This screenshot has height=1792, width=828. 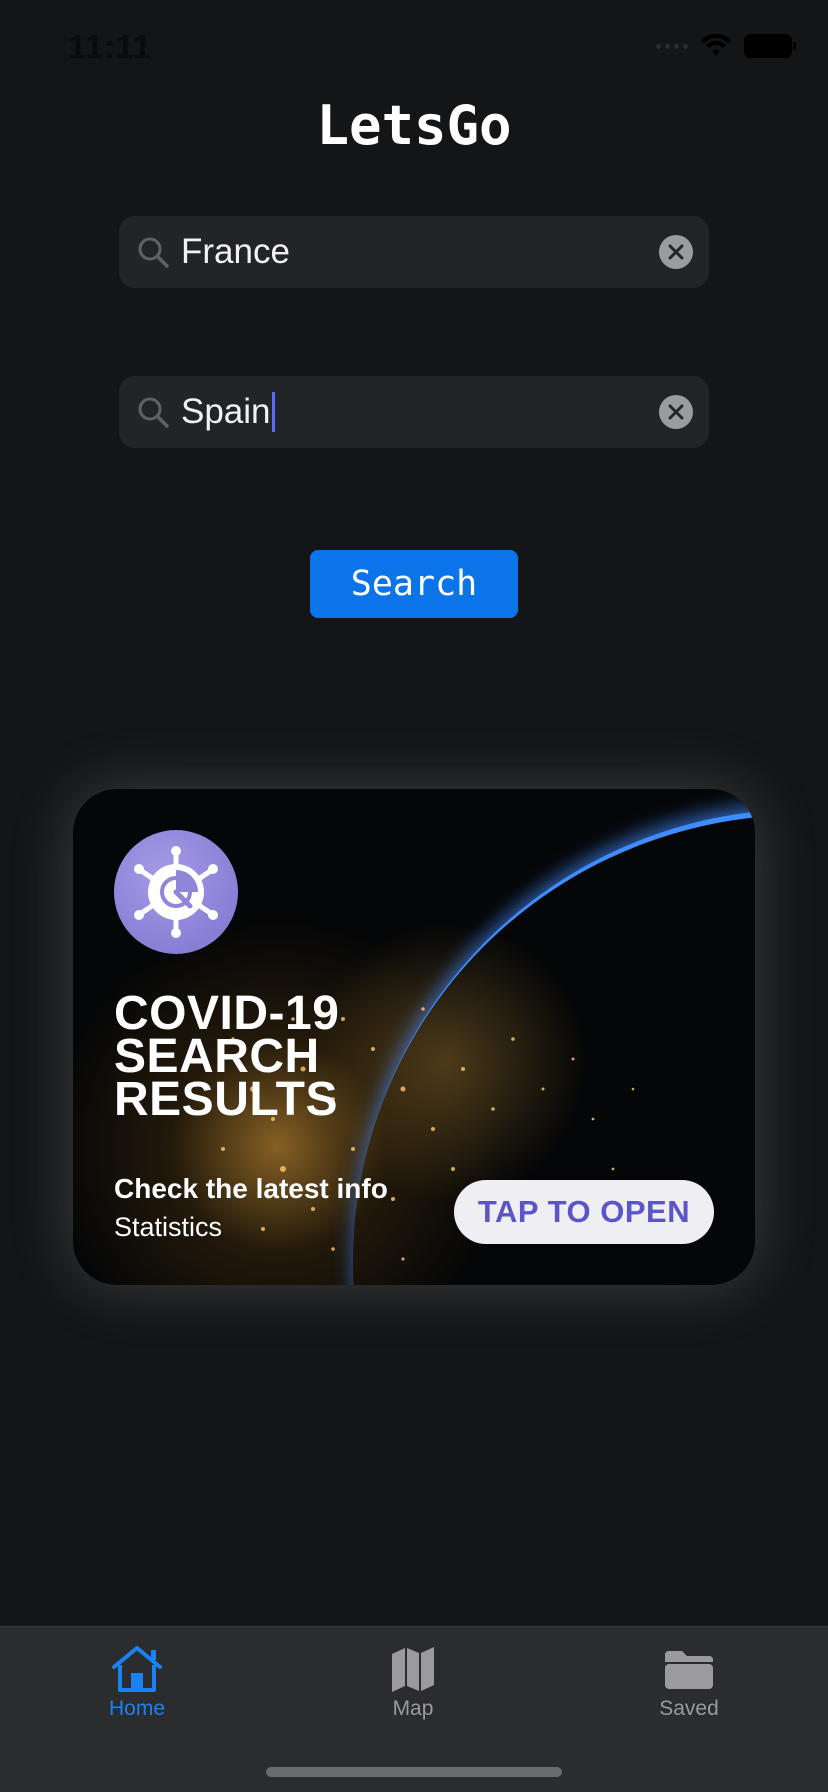 What do you see at coordinates (137, 1669) in the screenshot?
I see `house-icon` at bounding box center [137, 1669].